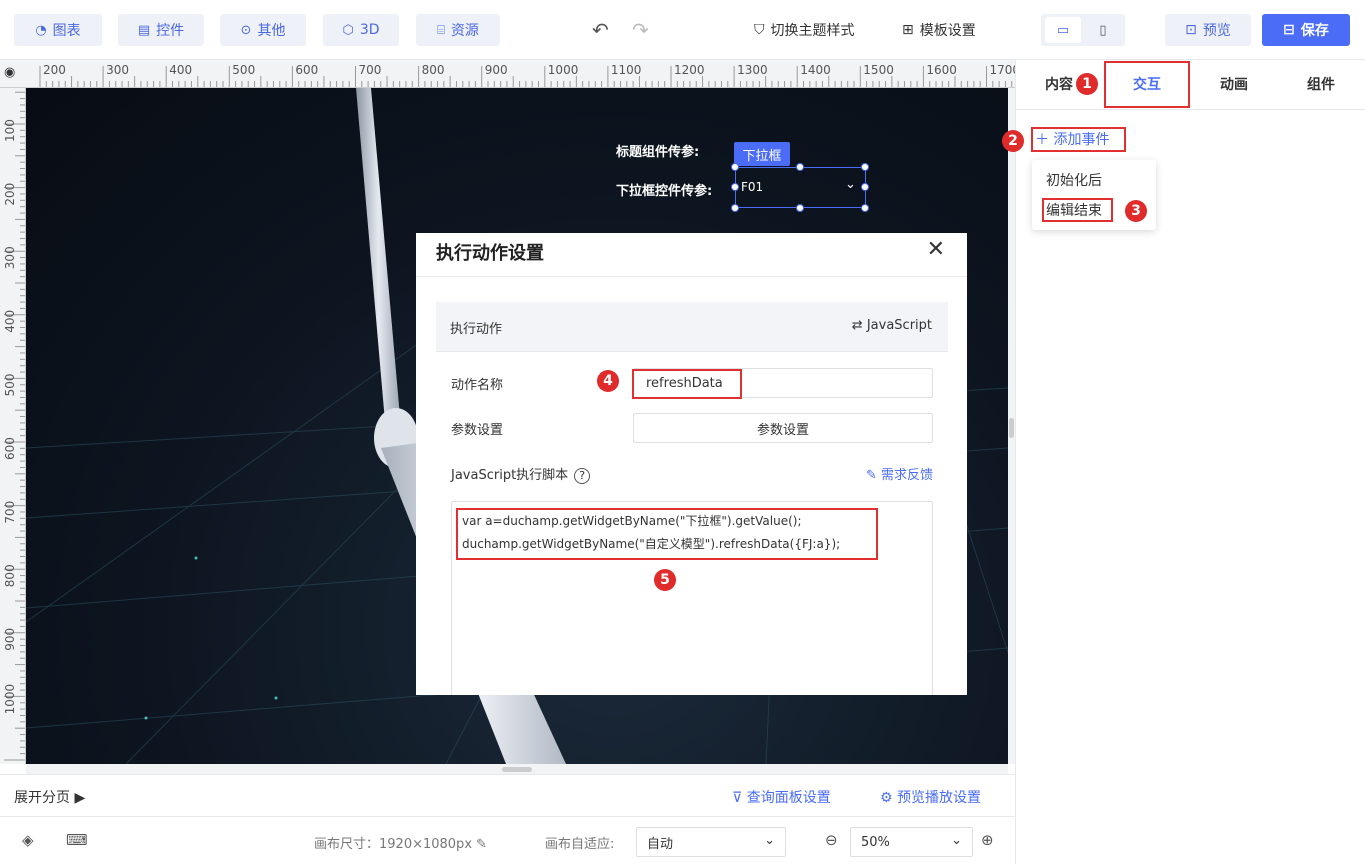 This screenshot has width=1365, height=864. I want to click on ruler-label: 700, so click(370, 70).